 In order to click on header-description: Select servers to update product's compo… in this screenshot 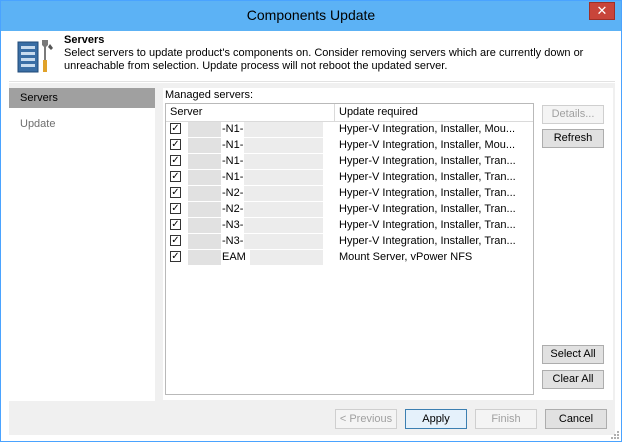, I will do `click(324, 59)`.